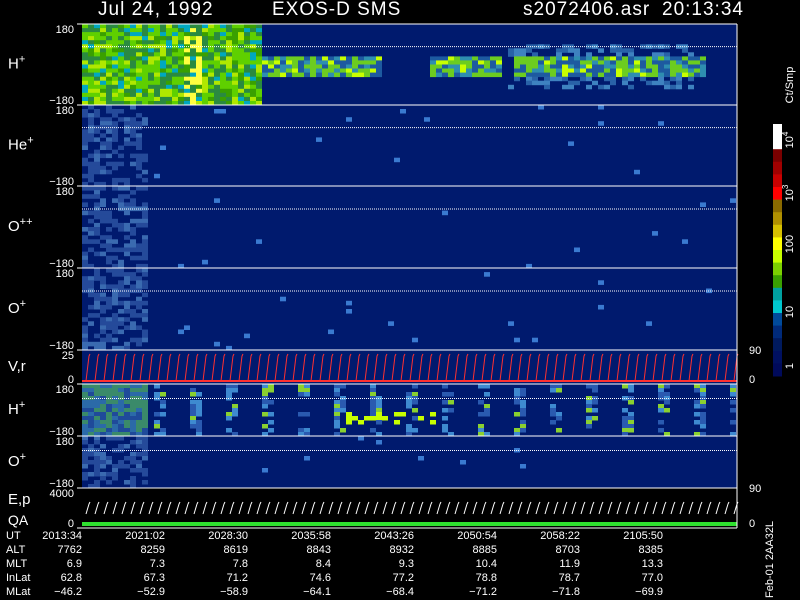 The image size is (800, 600). Describe the element at coordinates (71, 578) in the screenshot. I see `table-cell: 62.8` at that location.